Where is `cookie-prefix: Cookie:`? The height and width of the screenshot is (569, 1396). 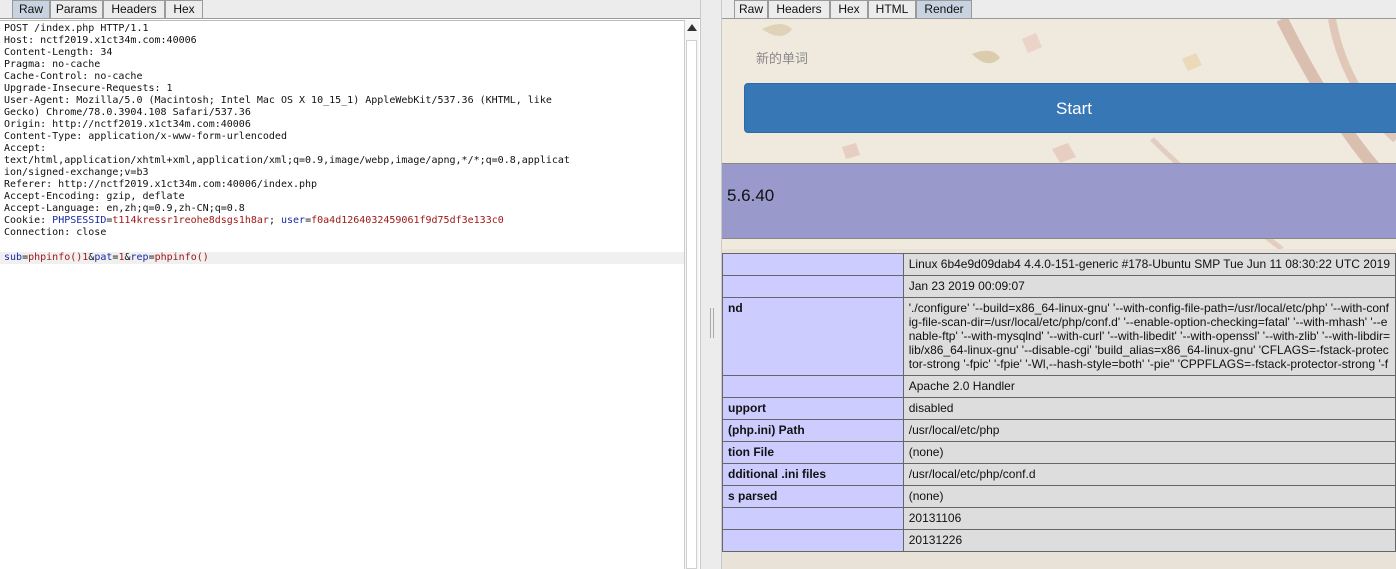
cookie-prefix: Cookie: is located at coordinates (28, 220).